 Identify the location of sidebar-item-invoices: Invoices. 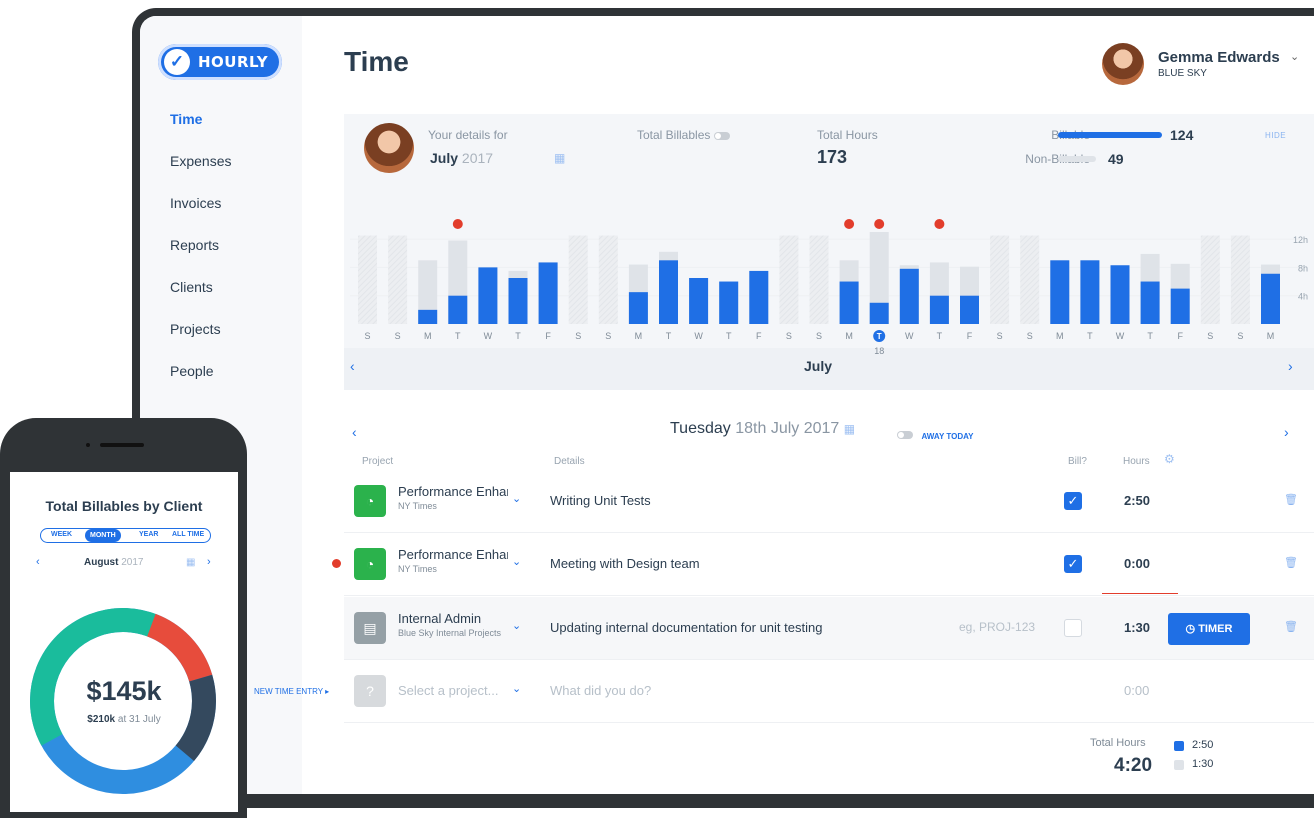
(195, 203).